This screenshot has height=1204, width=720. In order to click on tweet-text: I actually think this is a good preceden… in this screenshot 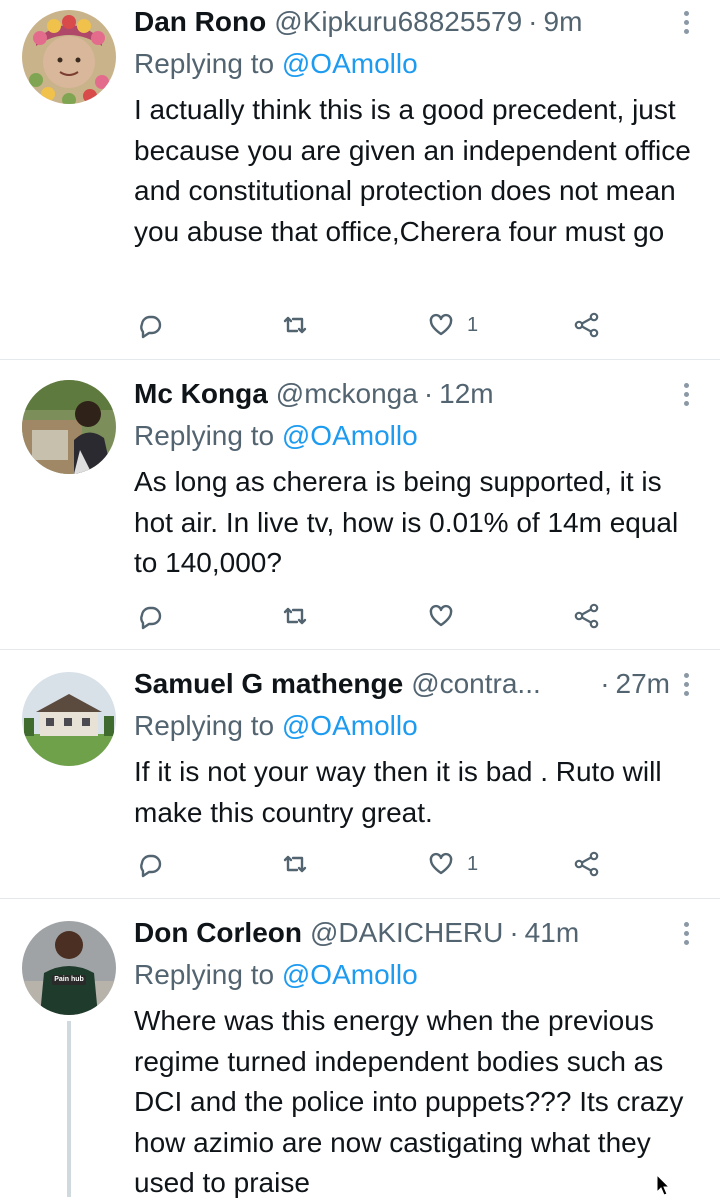, I will do `click(412, 170)`.